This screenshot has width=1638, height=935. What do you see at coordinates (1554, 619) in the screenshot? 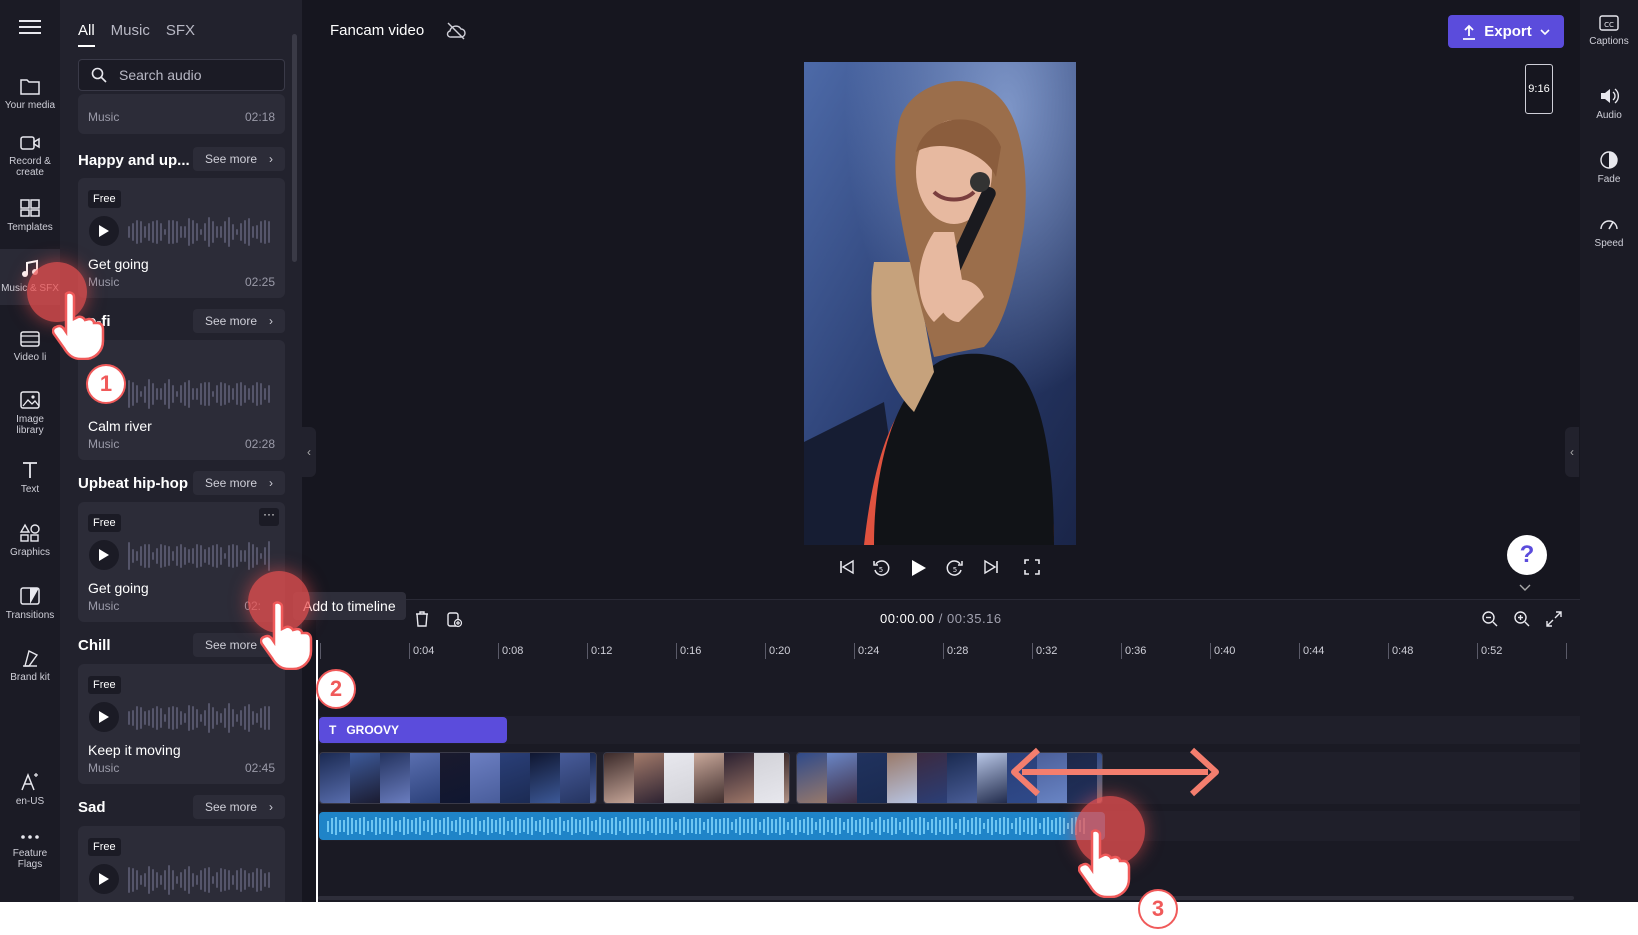
I see `fit-timeline-icon` at bounding box center [1554, 619].